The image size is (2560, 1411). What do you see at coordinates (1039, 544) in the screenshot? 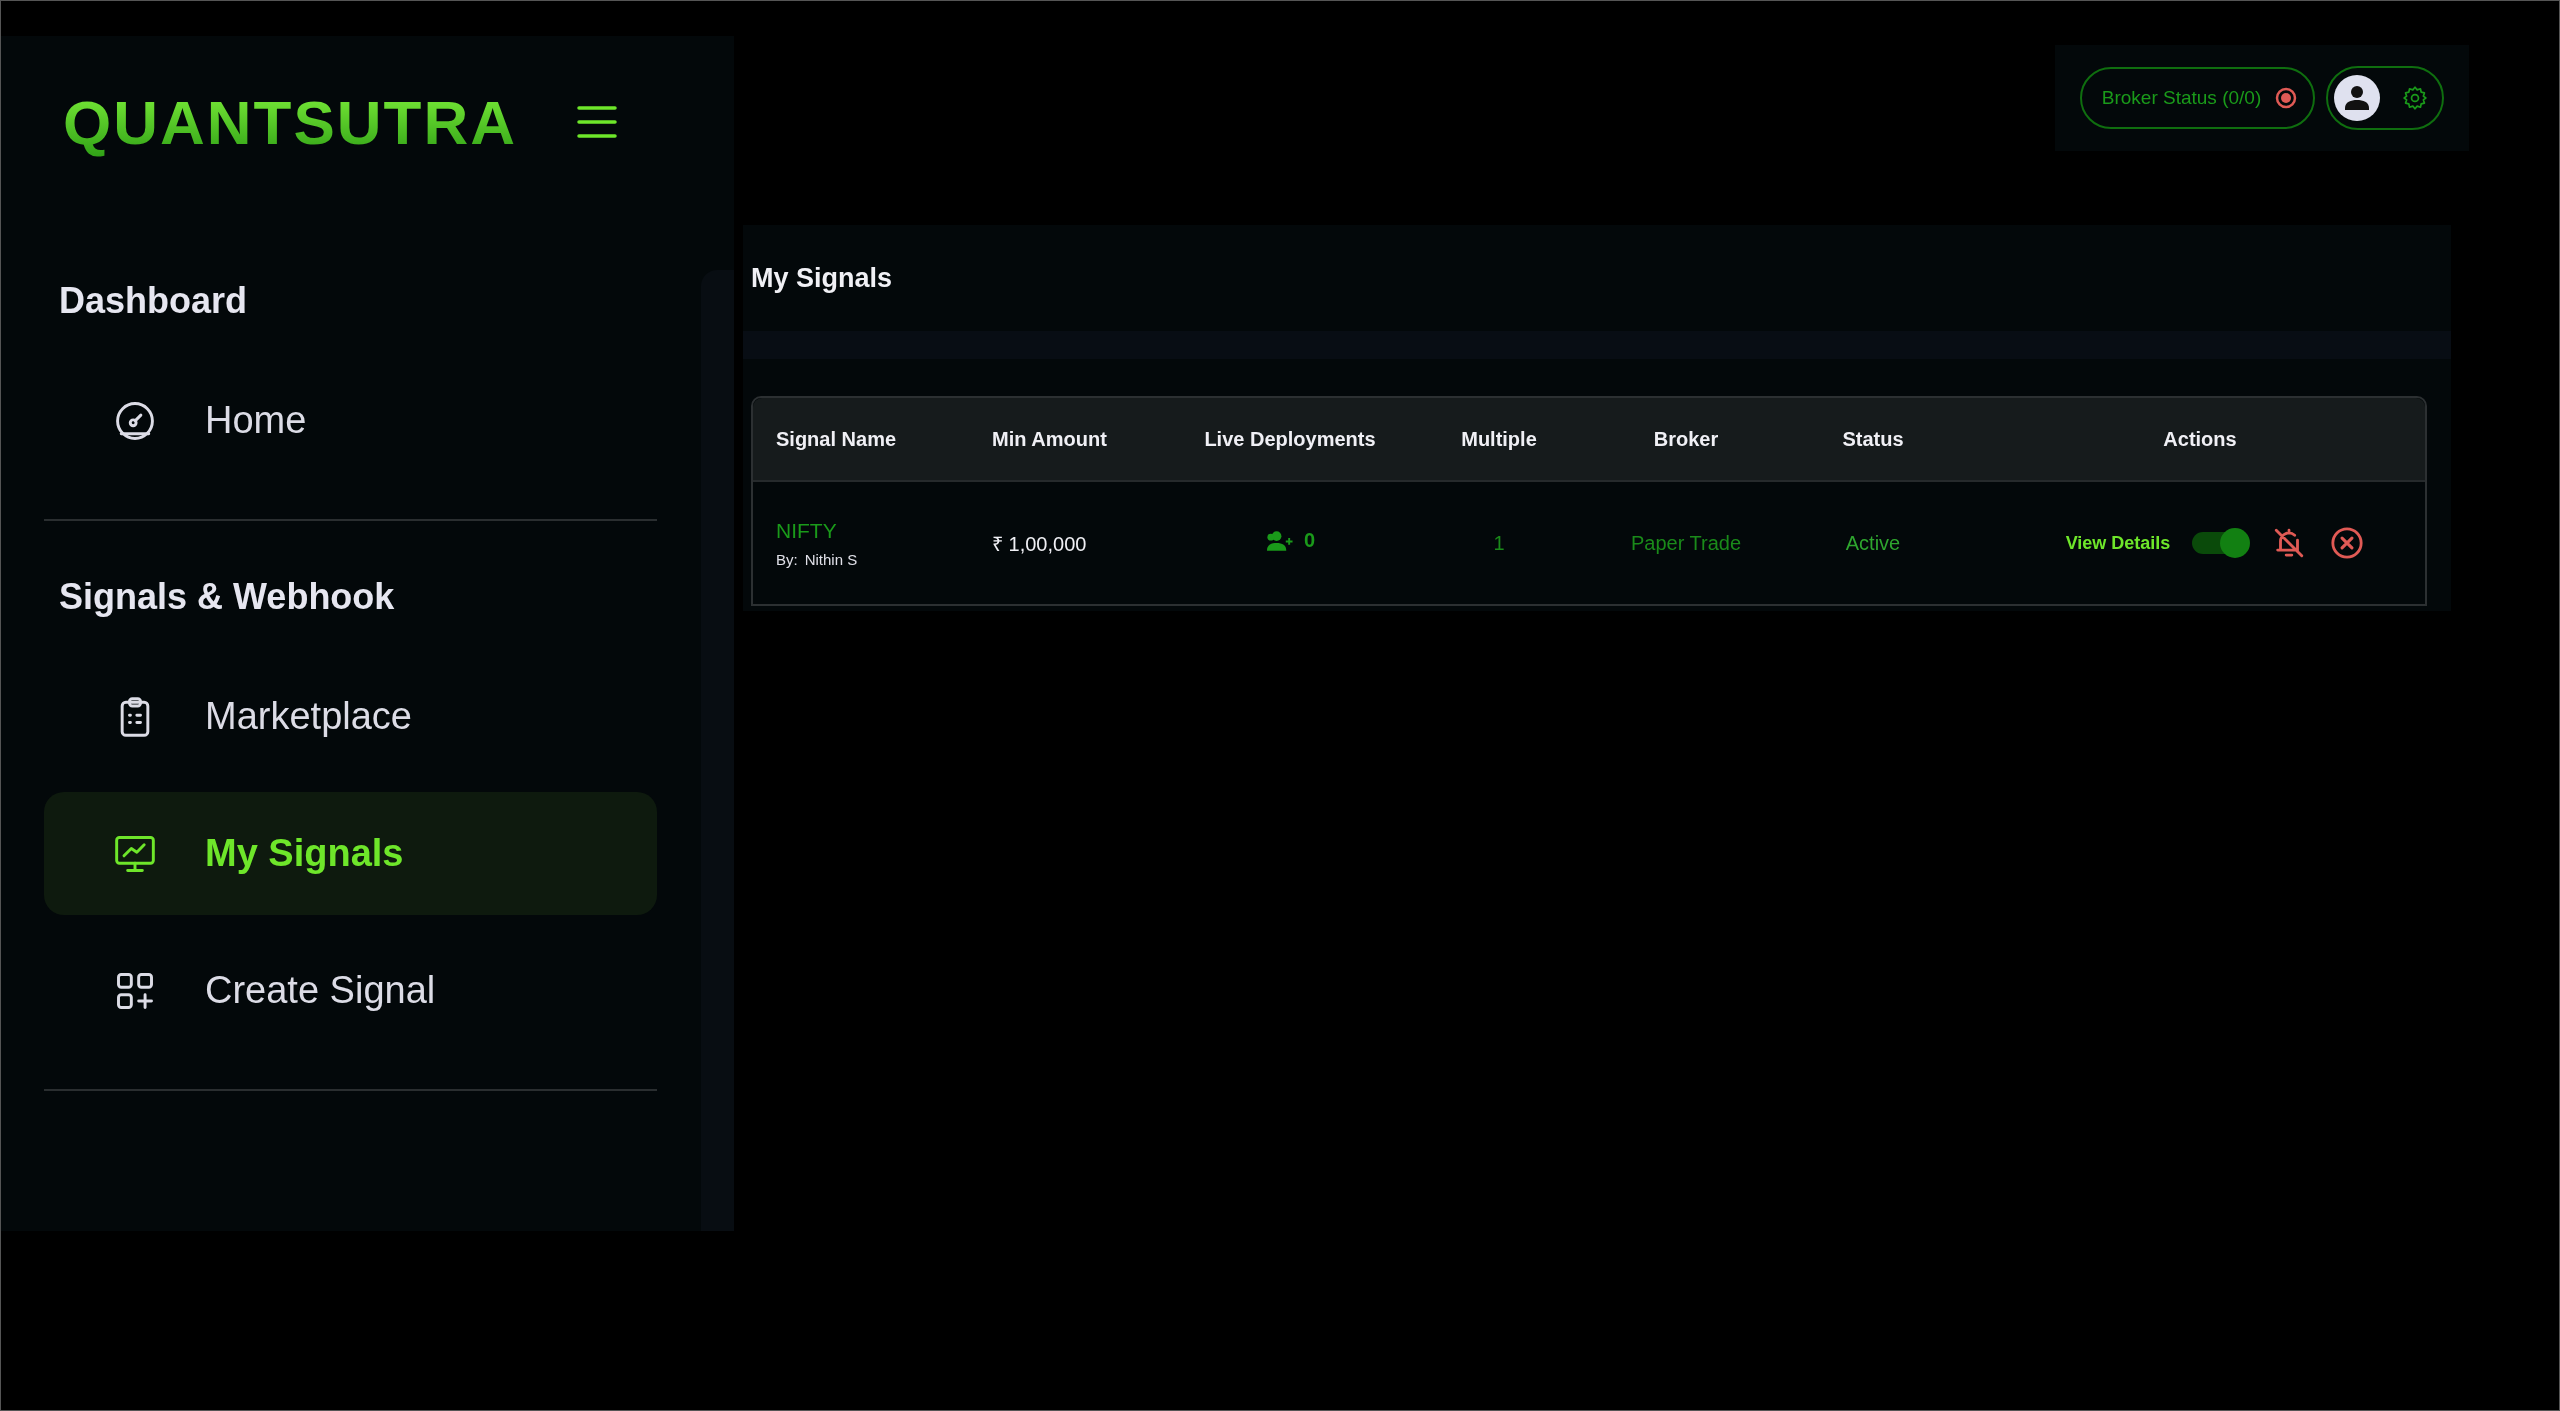
I see `table-cell-text: ₹ 1,00,000` at bounding box center [1039, 544].